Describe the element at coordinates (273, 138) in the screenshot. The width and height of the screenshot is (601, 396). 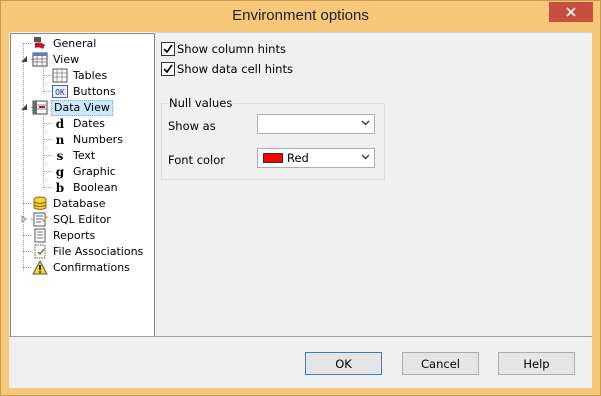
I see `null-values-group: Null values Show as Font color Red` at that location.